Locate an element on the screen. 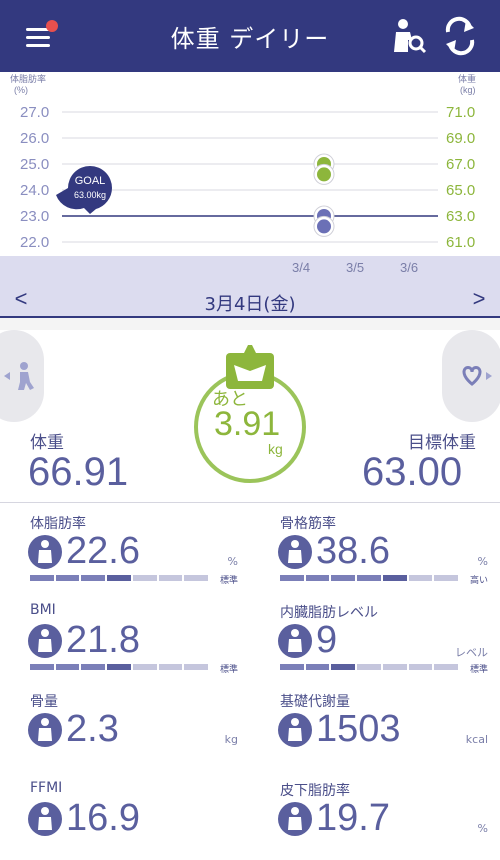  metric-unit: kcal is located at coordinates (476, 739).